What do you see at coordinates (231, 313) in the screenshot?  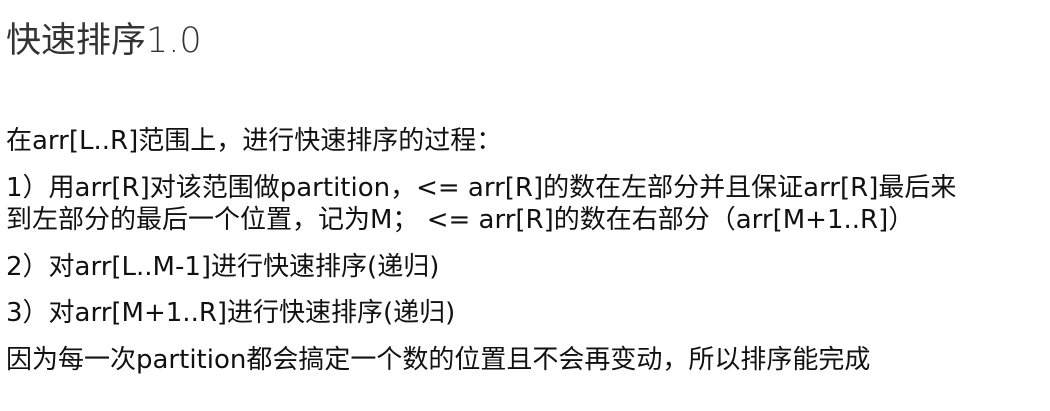 I see `step-3: 3）对arr[M+1..R]进行快速排序(递归)` at bounding box center [231, 313].